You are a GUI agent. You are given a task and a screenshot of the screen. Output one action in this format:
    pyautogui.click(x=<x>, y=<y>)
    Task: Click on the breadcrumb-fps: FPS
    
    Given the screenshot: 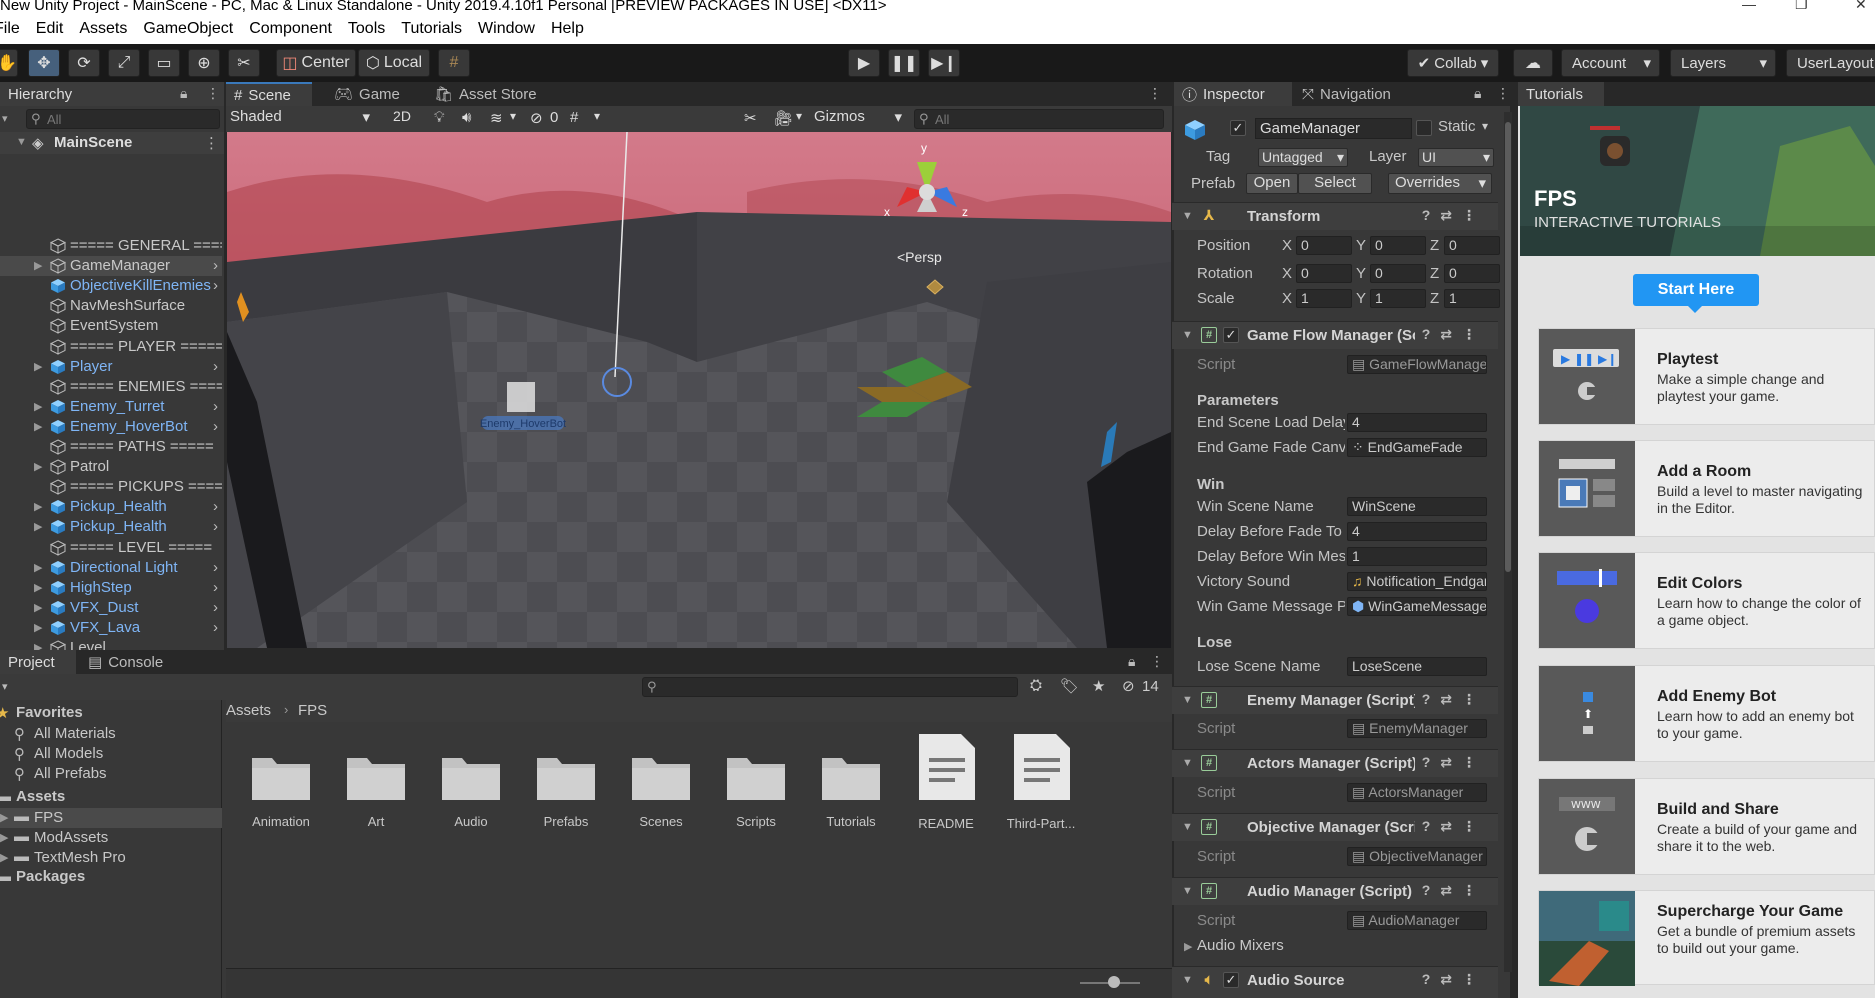 What is the action you would take?
    pyautogui.click(x=312, y=710)
    